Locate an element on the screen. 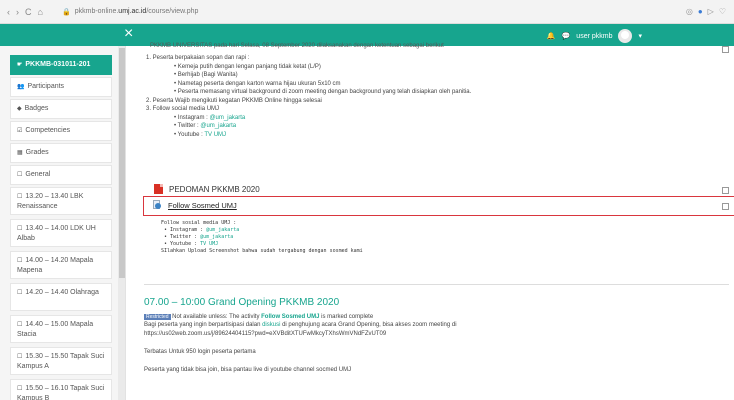  sidebar-item-competencies: ☑ Competencies is located at coordinates (61, 131).